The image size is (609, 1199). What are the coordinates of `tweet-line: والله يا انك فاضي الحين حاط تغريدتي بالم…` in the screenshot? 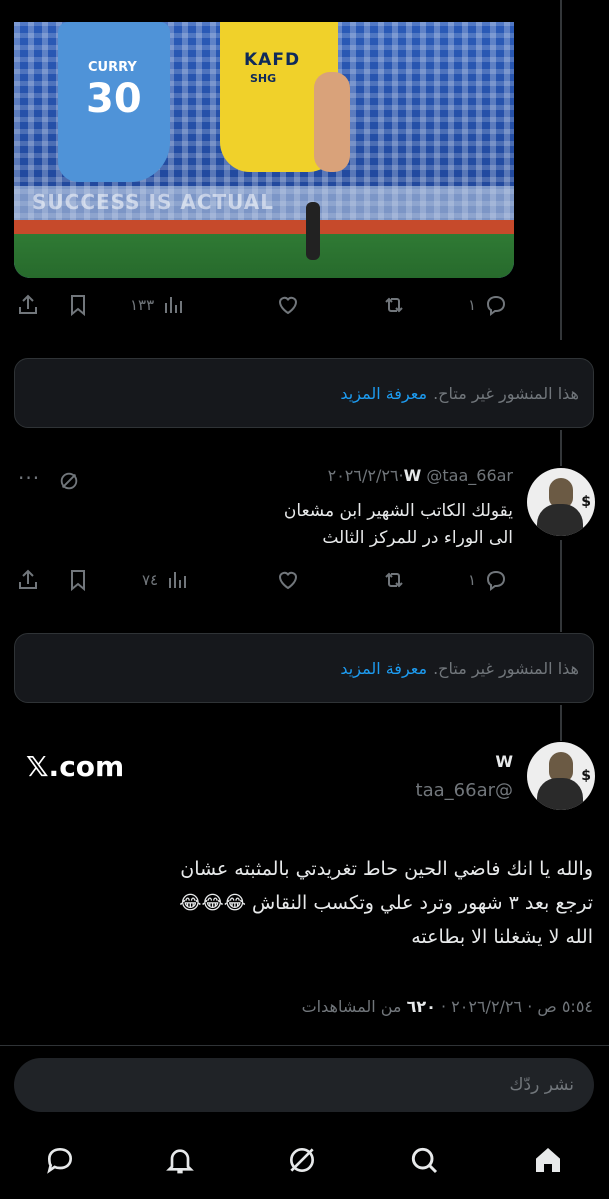 It's located at (386, 869).